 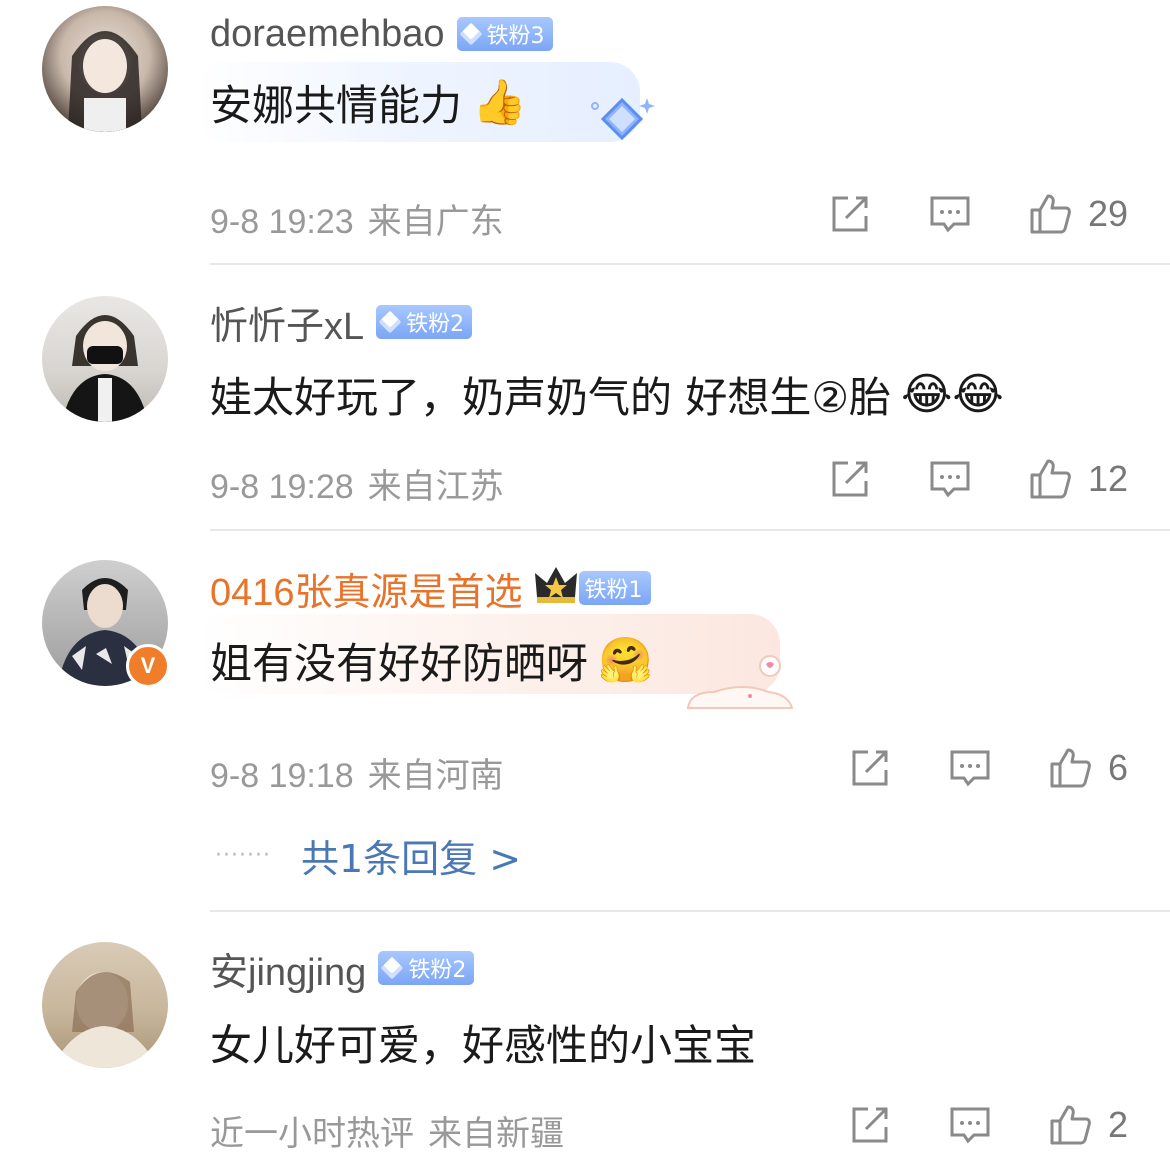 What do you see at coordinates (623, 119) in the screenshot?
I see `diamond-decoration-icon` at bounding box center [623, 119].